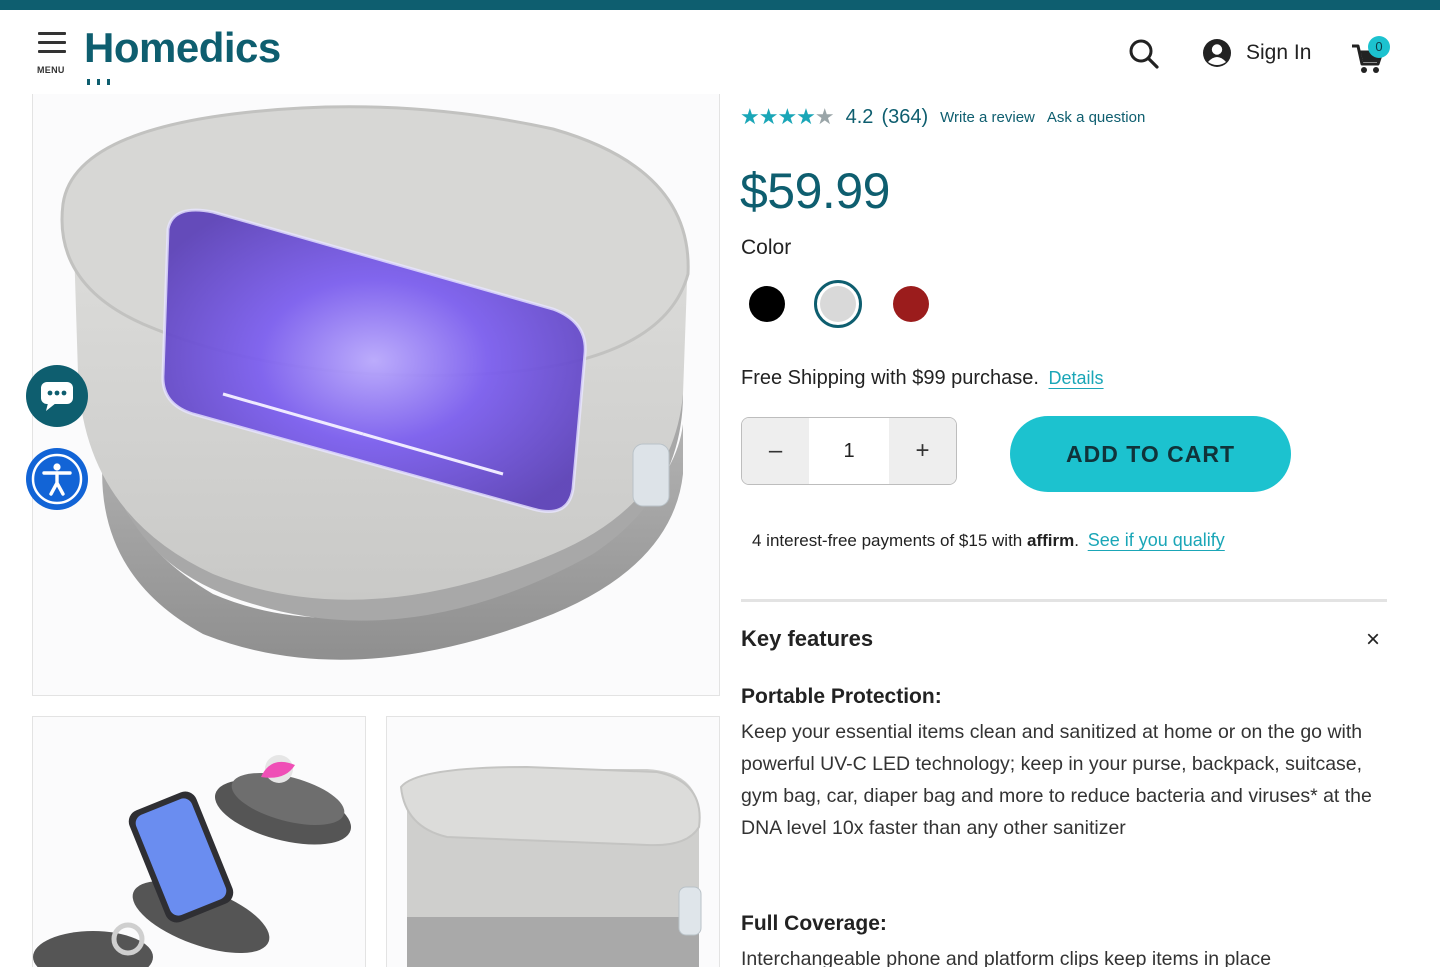  Describe the element at coordinates (192, 861) in the screenshot. I see `phone-clips-image` at that location.